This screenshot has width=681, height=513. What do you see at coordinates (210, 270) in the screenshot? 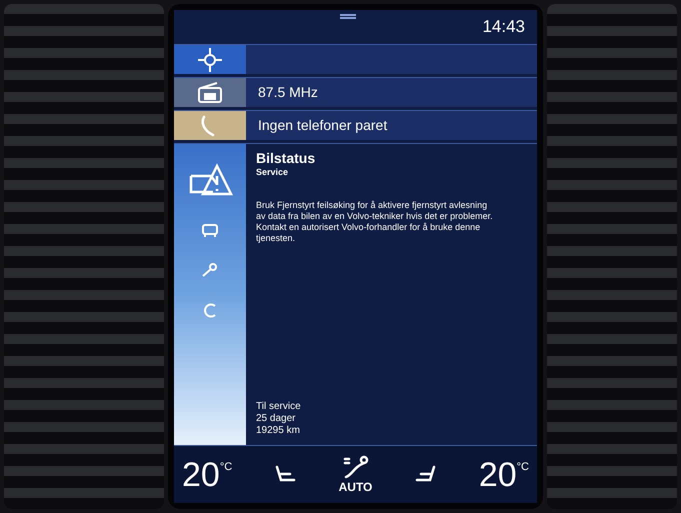
I see `wrench-icon` at bounding box center [210, 270].